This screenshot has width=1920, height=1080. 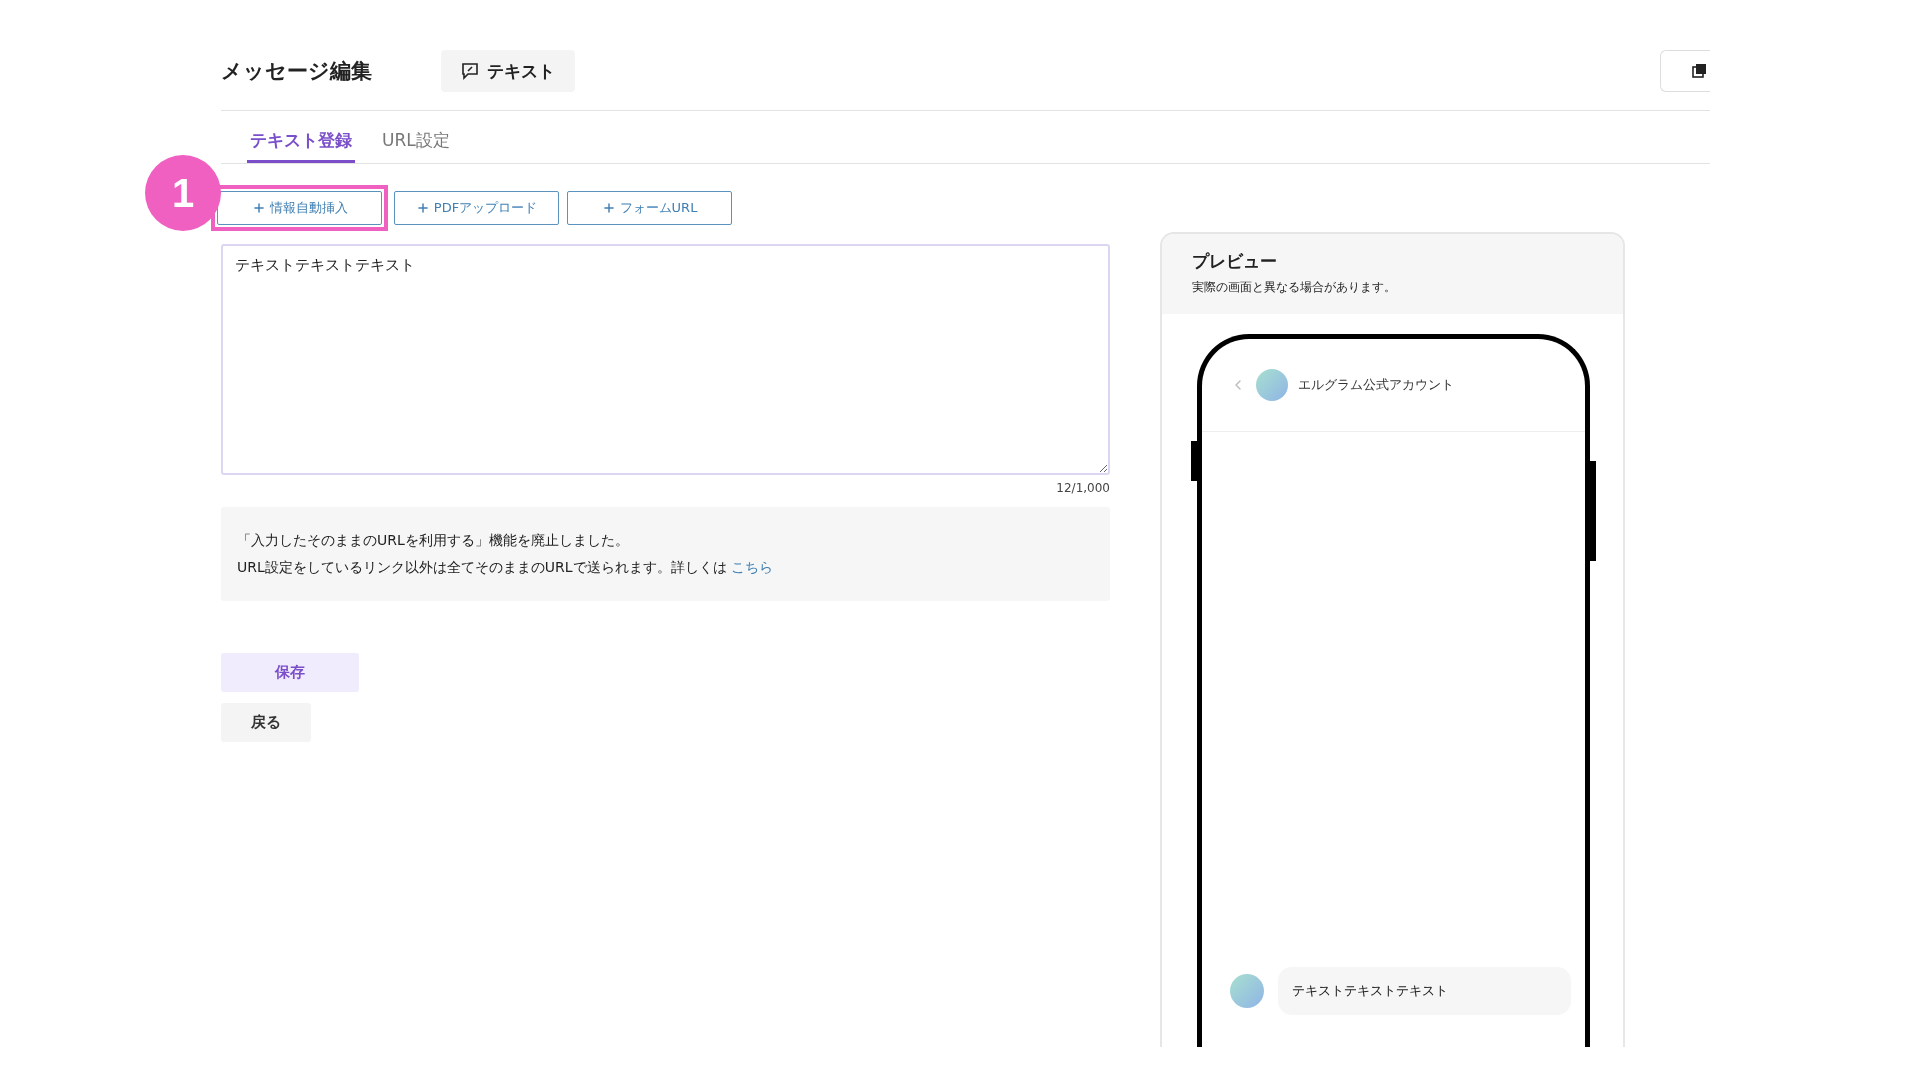 I want to click on save-button: 保存, so click(x=290, y=672).